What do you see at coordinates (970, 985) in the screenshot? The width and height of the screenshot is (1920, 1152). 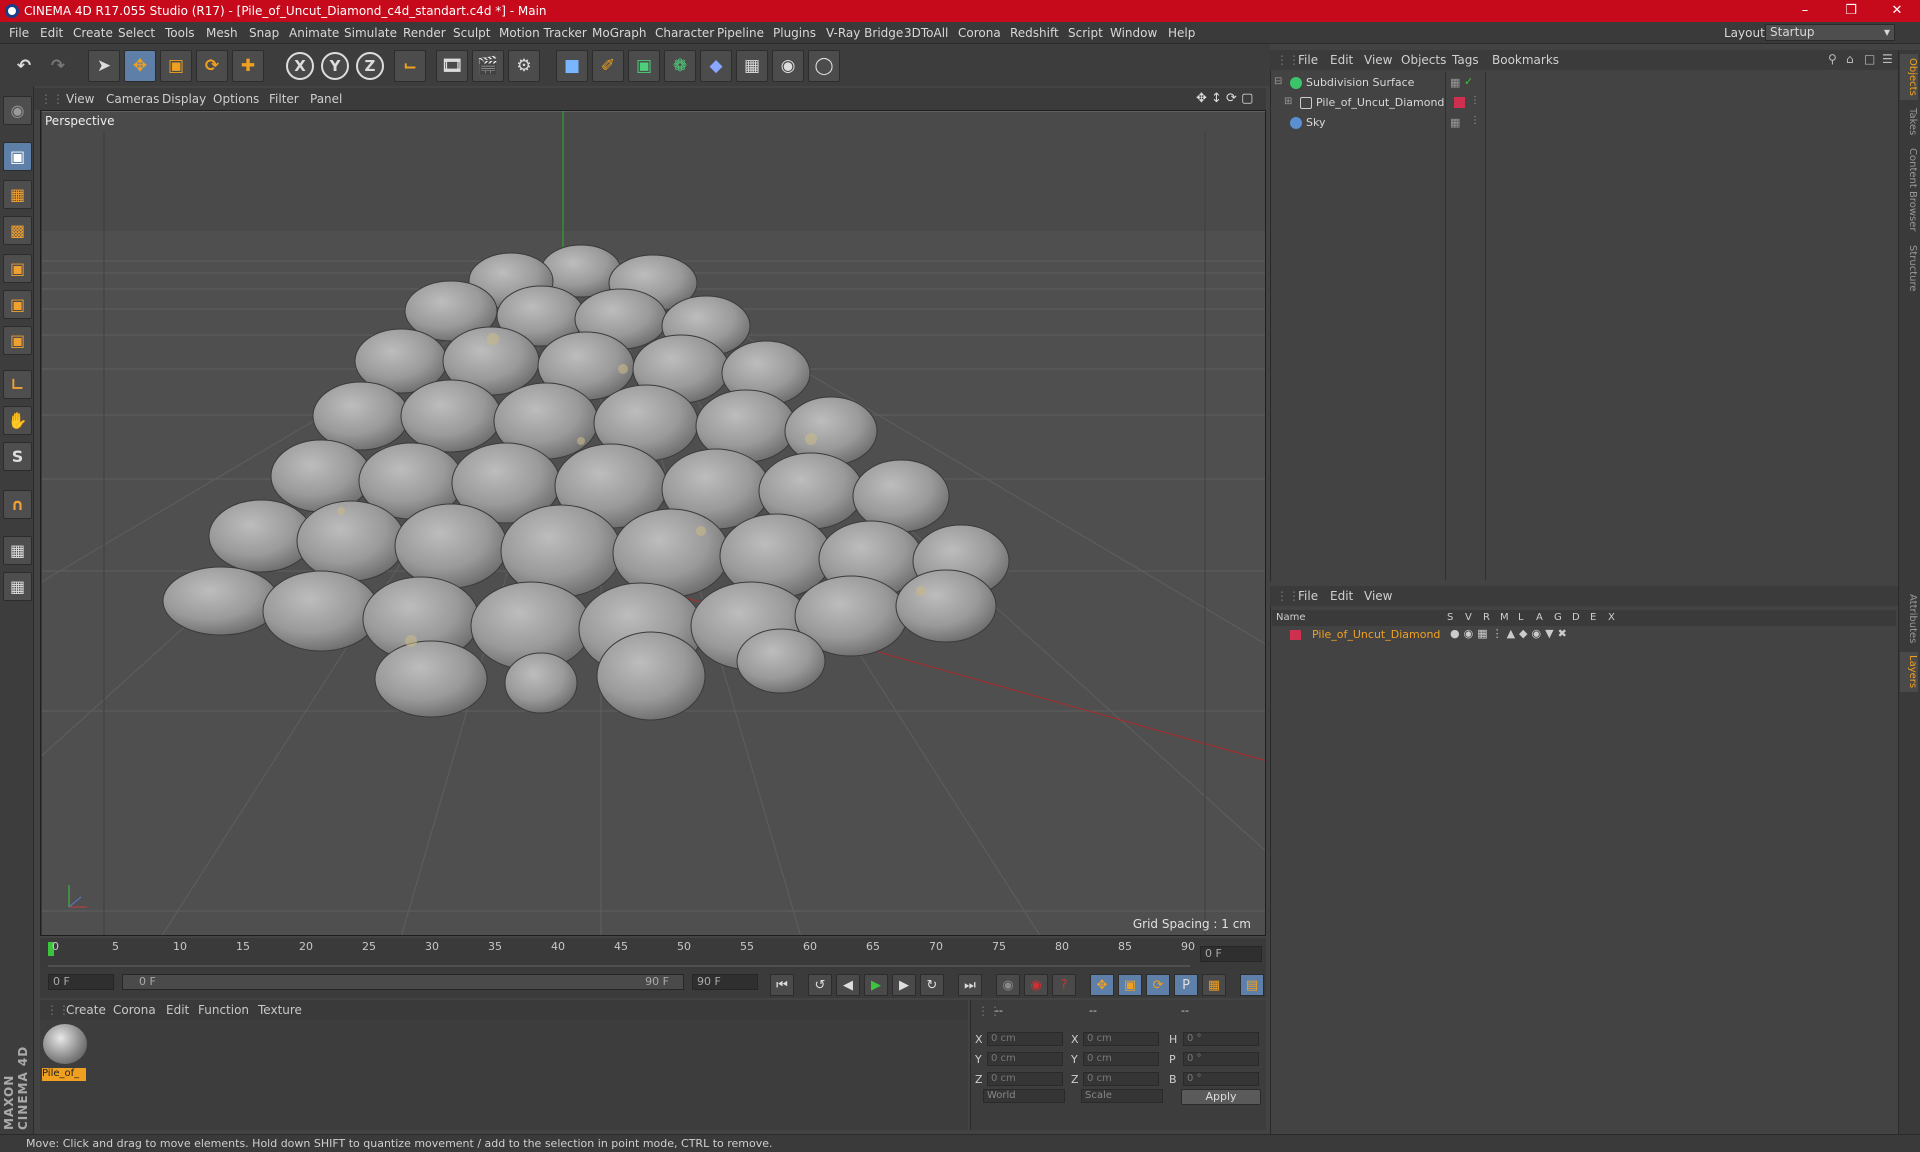 I see `goto-end-icon: ⏭` at bounding box center [970, 985].